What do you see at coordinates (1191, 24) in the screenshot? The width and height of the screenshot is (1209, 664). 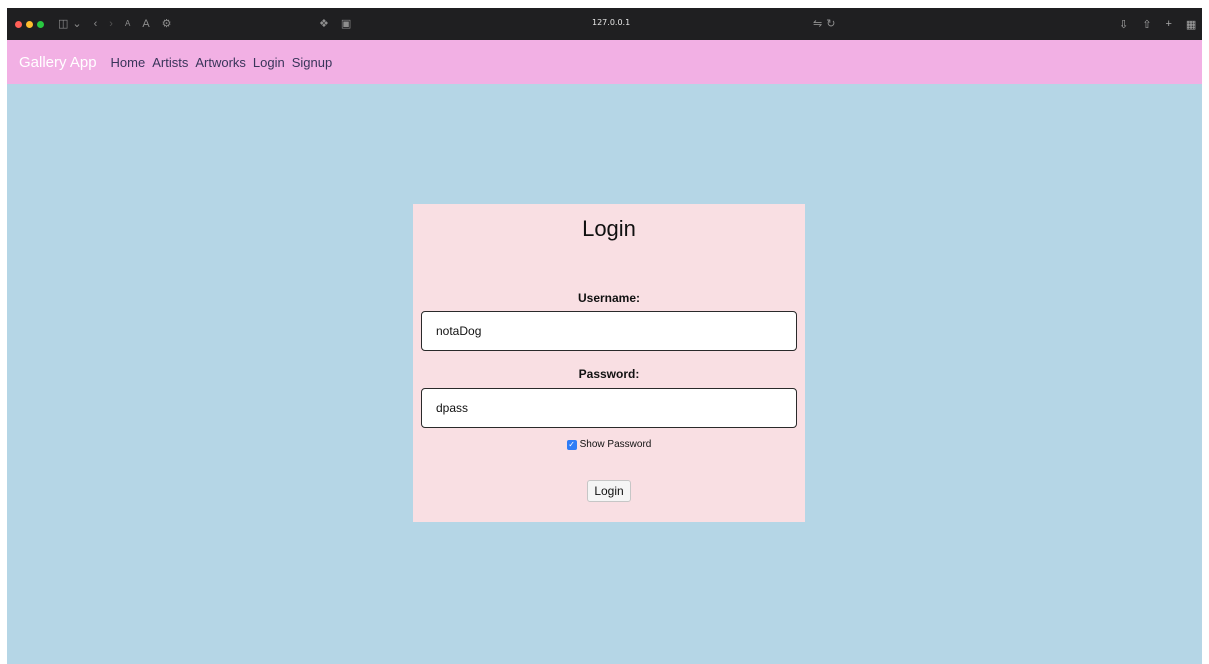 I see `tab-overview-icon: ▦` at bounding box center [1191, 24].